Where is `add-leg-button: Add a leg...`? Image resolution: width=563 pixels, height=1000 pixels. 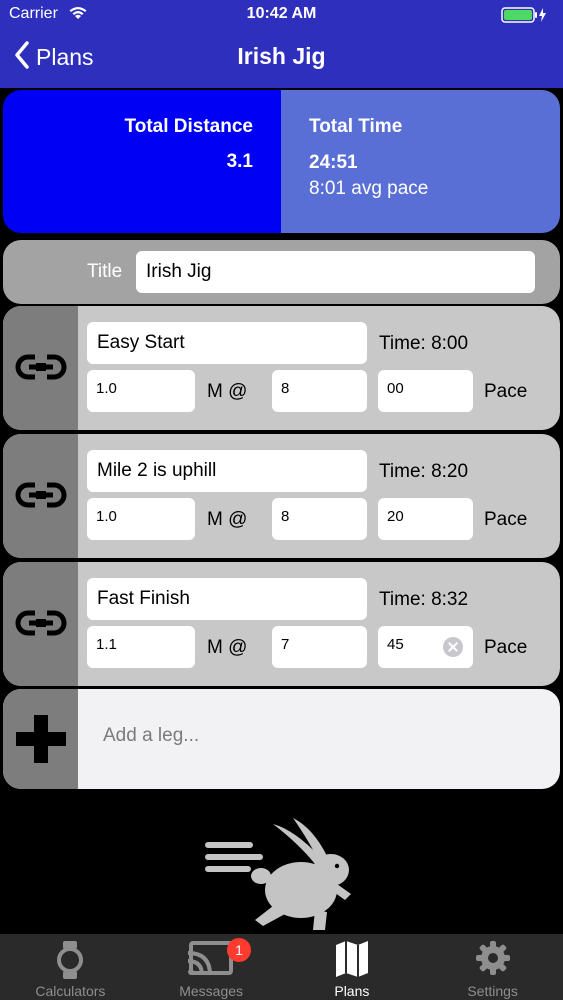 add-leg-button: Add a leg... is located at coordinates (281, 739).